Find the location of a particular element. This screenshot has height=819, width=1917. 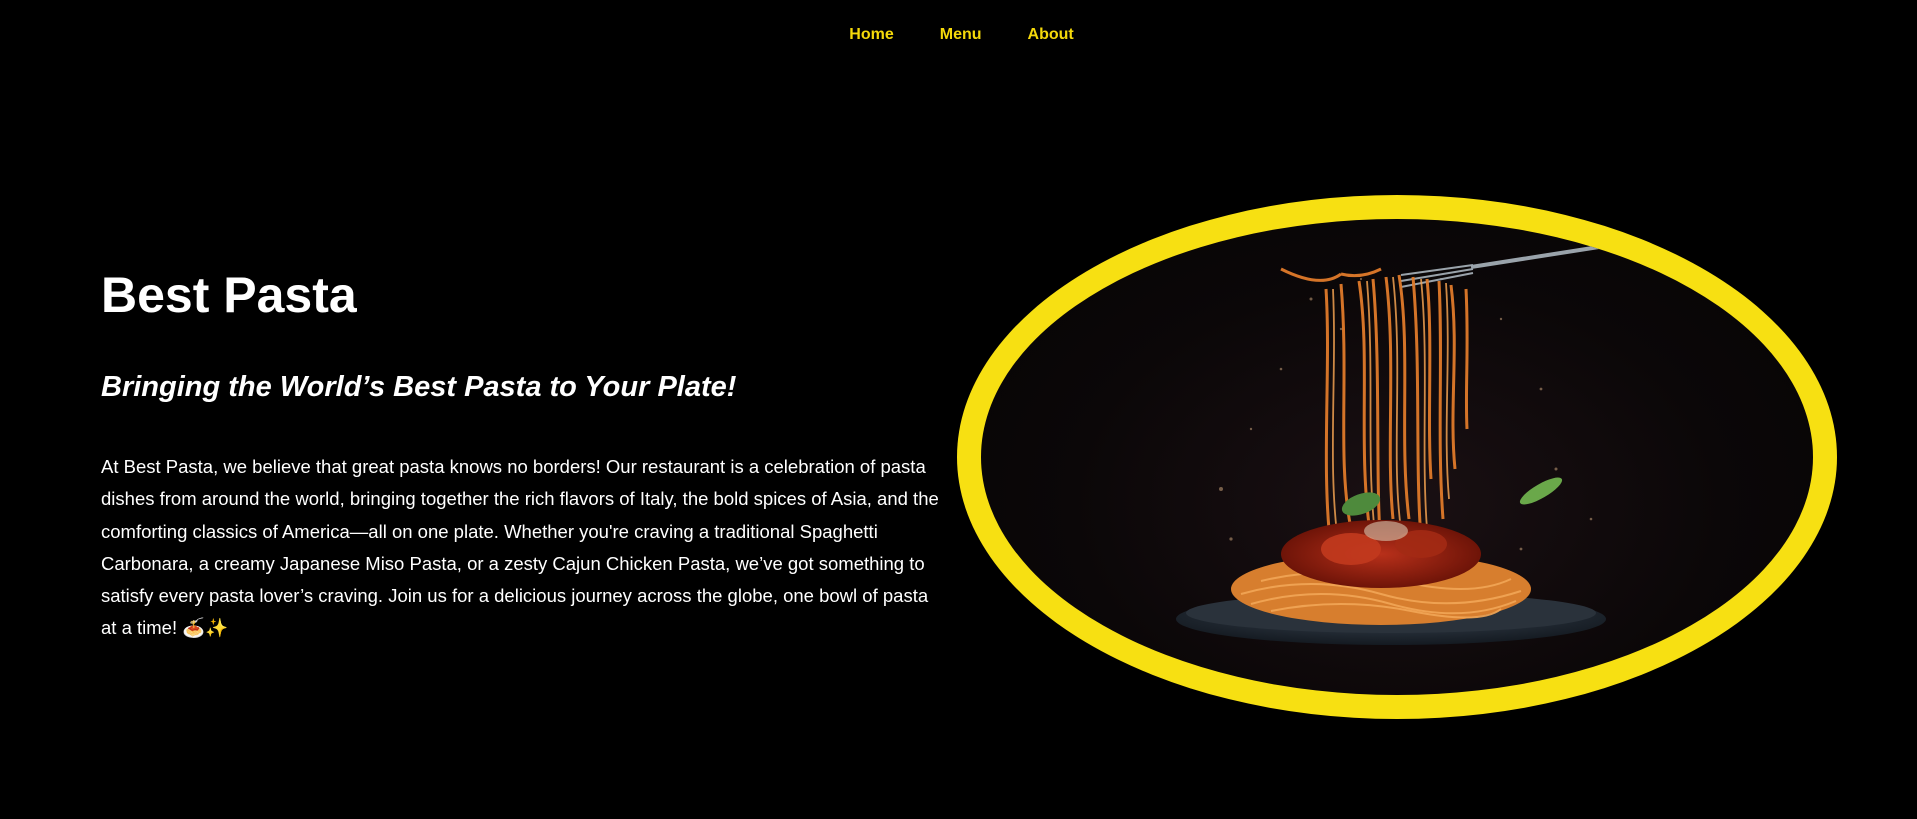

nav-link-home: Home is located at coordinates (871, 35).